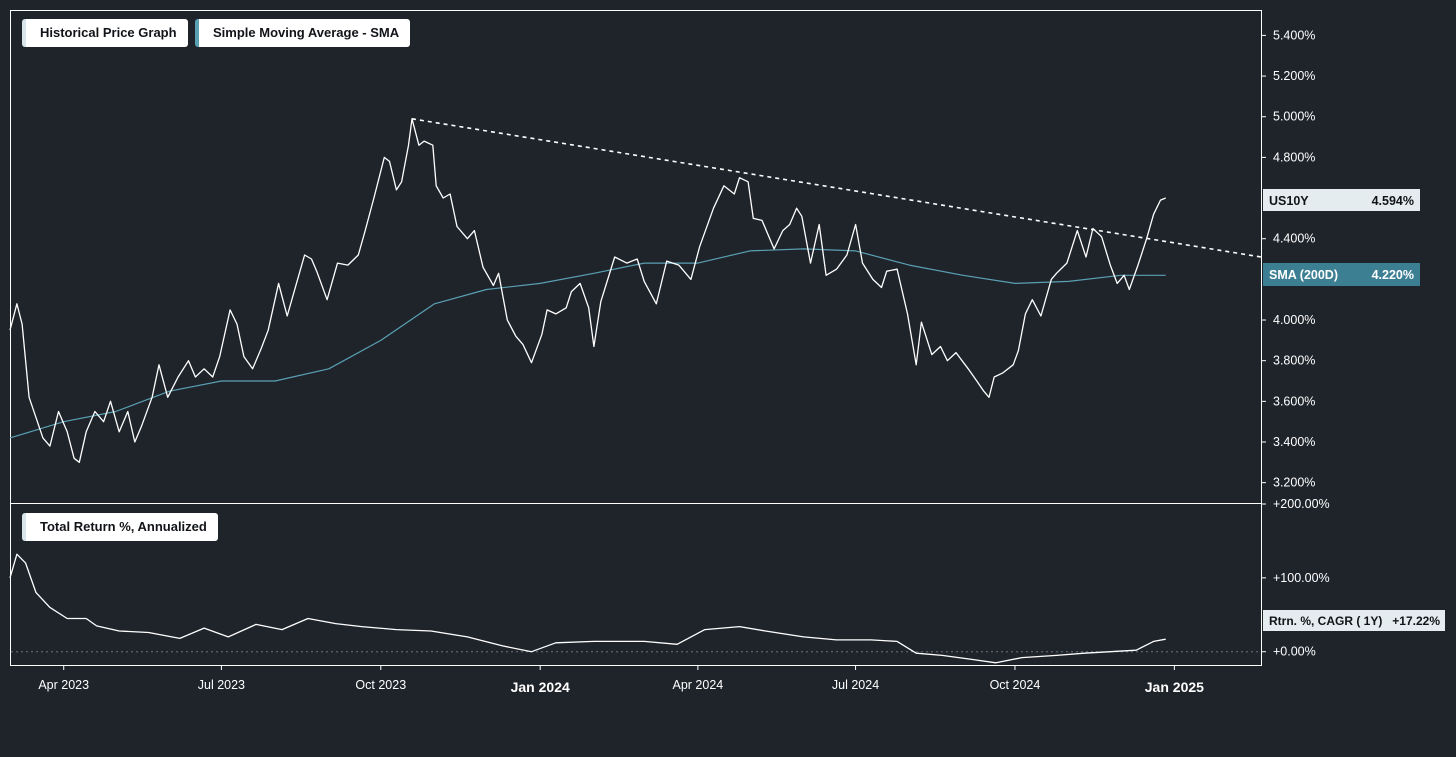  I want to click on price-badge-value: 4.594%, so click(1393, 201).